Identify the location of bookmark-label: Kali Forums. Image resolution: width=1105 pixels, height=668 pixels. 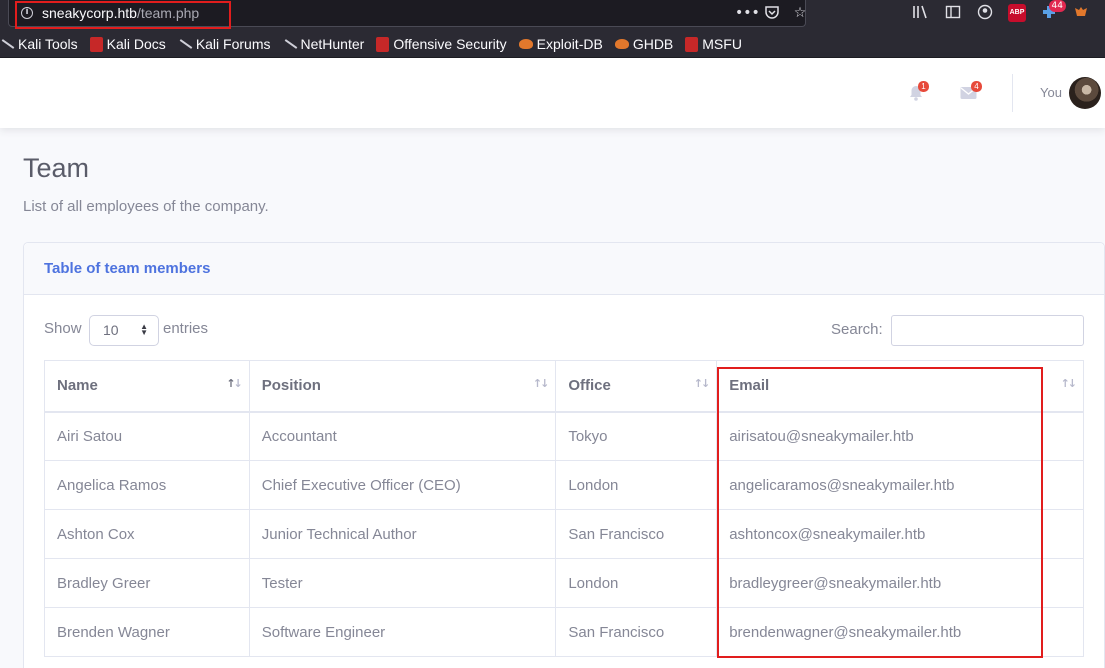
(233, 44).